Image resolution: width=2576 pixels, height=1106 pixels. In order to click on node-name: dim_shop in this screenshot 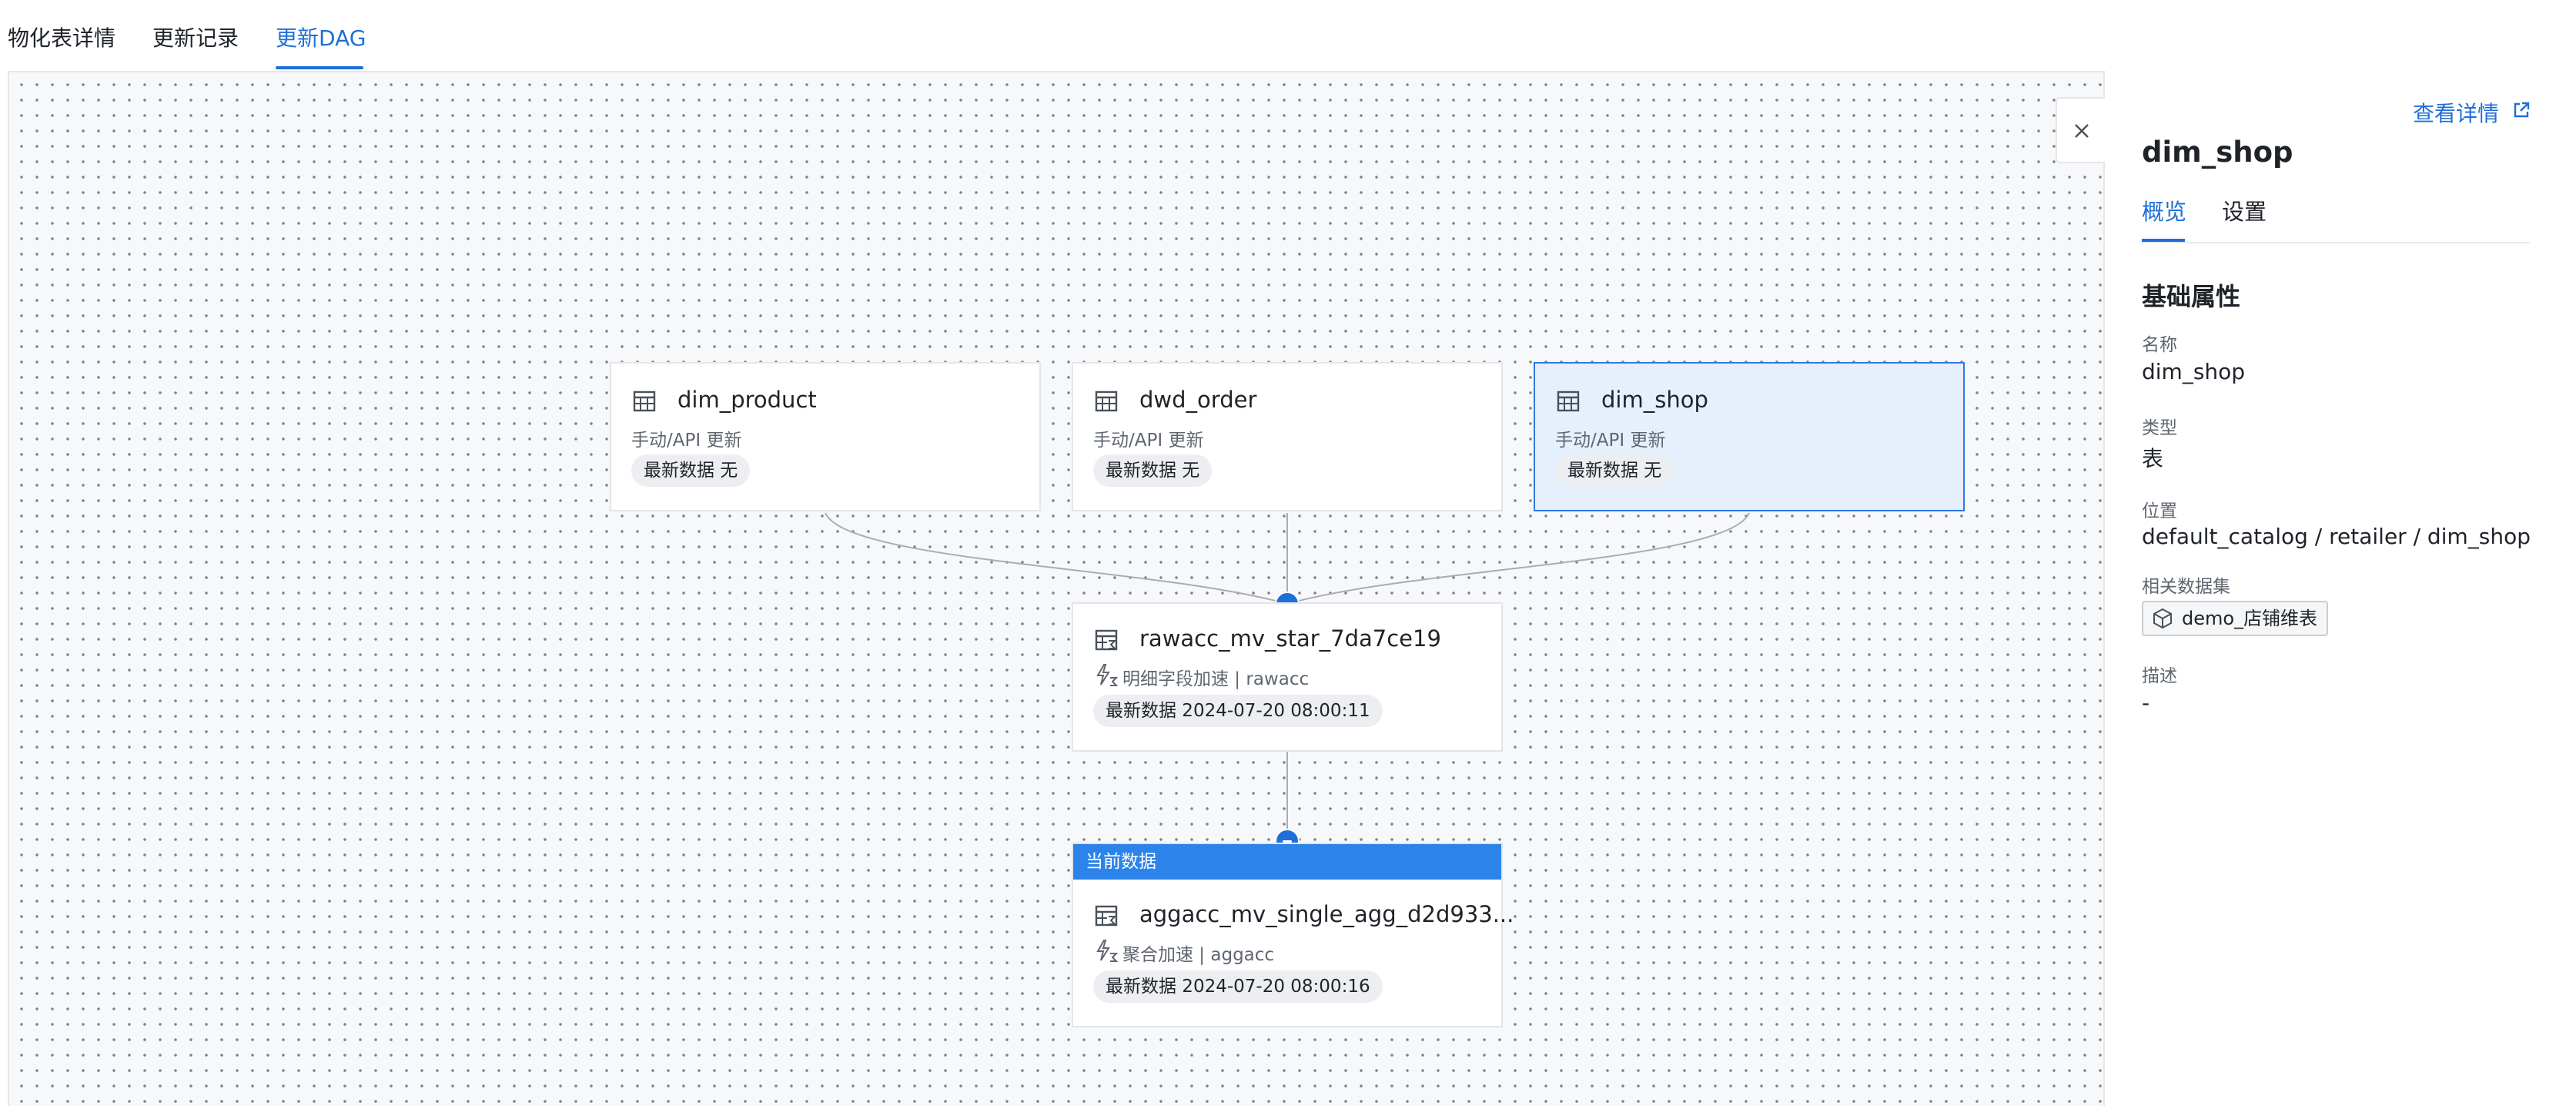, I will do `click(1655, 400)`.